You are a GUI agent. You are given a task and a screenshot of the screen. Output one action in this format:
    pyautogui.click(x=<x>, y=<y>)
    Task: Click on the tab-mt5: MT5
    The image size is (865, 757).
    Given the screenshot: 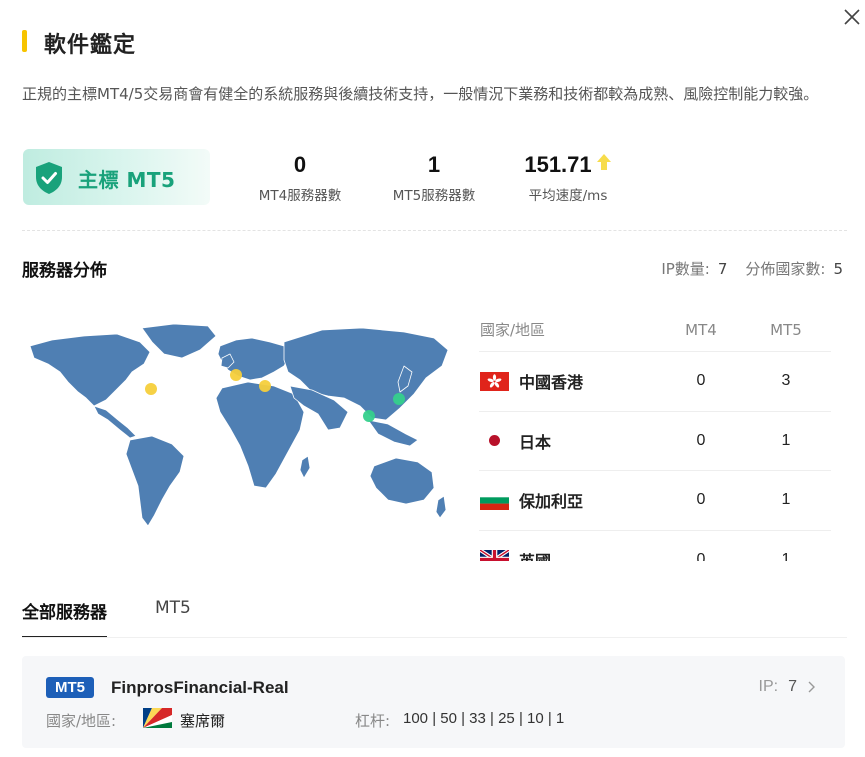 What is the action you would take?
    pyautogui.click(x=173, y=618)
    